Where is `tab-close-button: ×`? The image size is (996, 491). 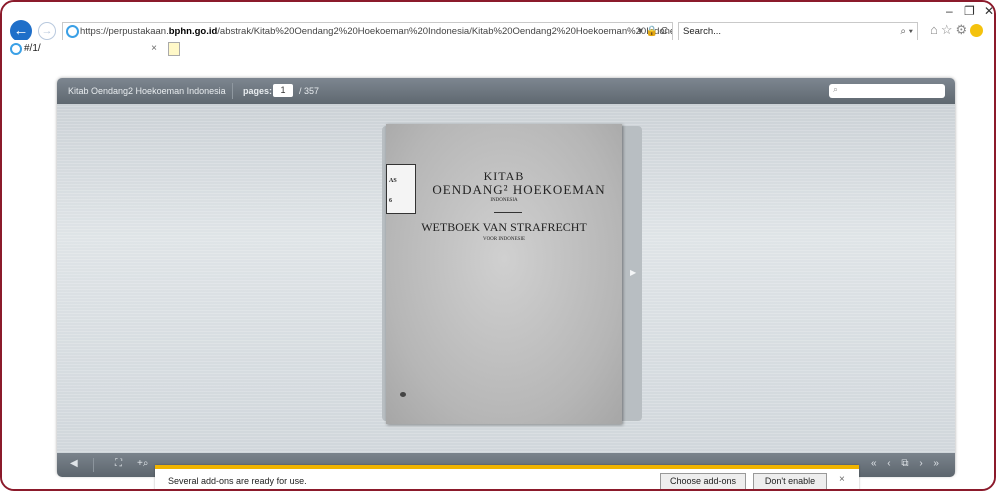 tab-close-button: × is located at coordinates (154, 49).